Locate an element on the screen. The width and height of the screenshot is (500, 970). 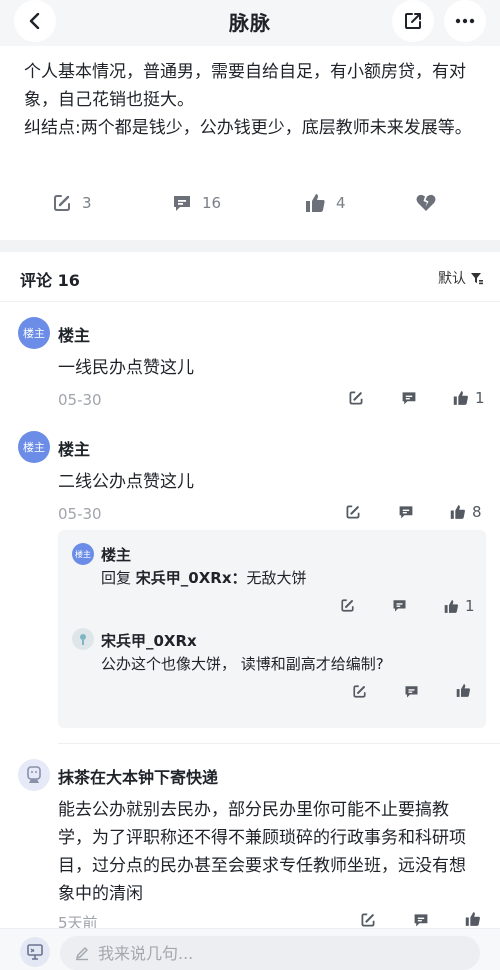
share-external-icon is located at coordinates (413, 21).